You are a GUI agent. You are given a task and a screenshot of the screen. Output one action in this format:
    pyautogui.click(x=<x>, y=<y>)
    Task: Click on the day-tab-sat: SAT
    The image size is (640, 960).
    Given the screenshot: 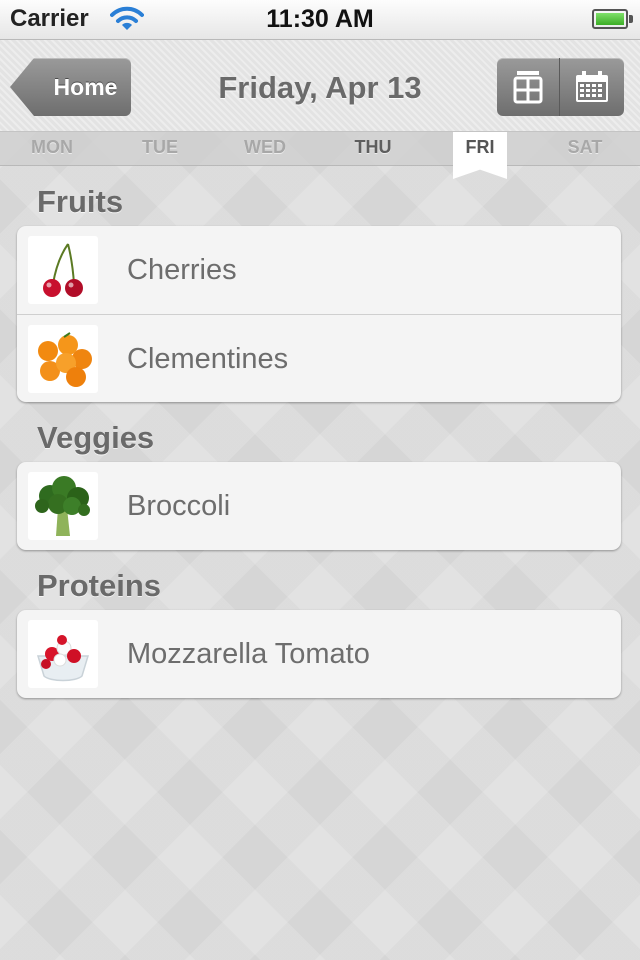 What is the action you would take?
    pyautogui.click(x=585, y=147)
    